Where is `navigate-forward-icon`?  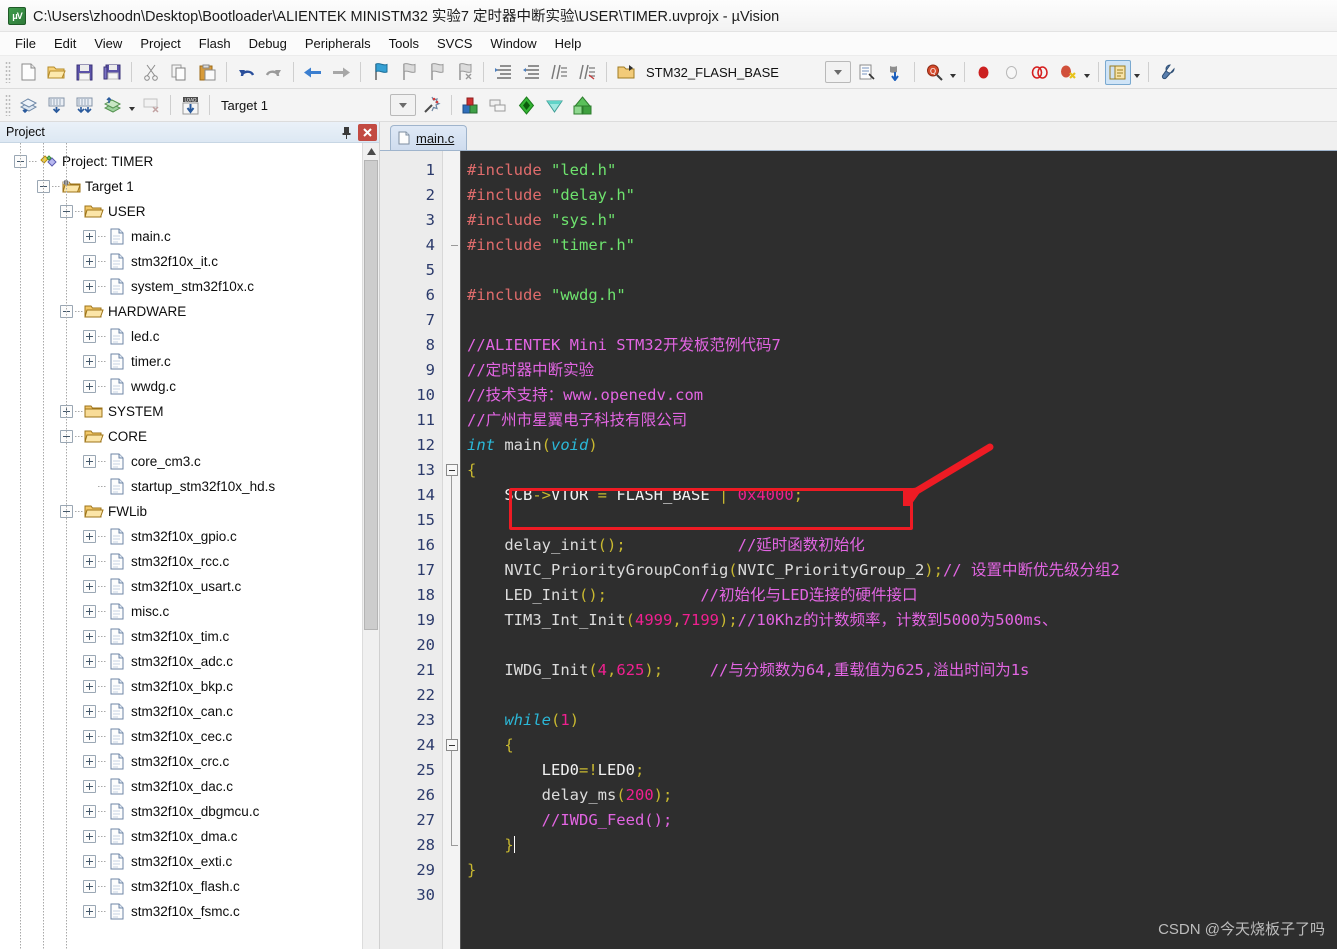 navigate-forward-icon is located at coordinates (341, 72).